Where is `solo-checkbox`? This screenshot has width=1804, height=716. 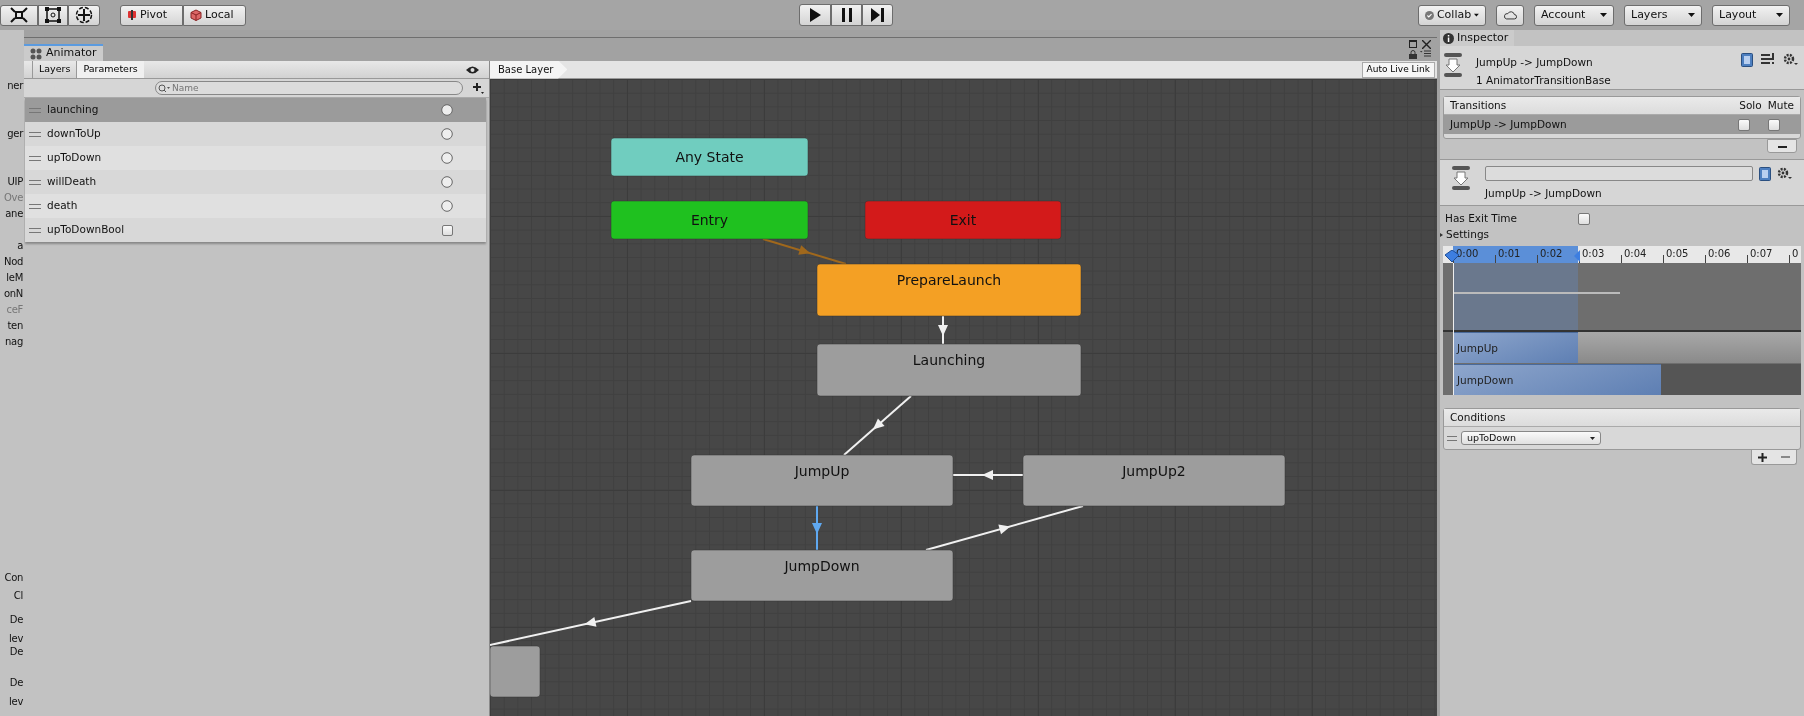
solo-checkbox is located at coordinates (1744, 124).